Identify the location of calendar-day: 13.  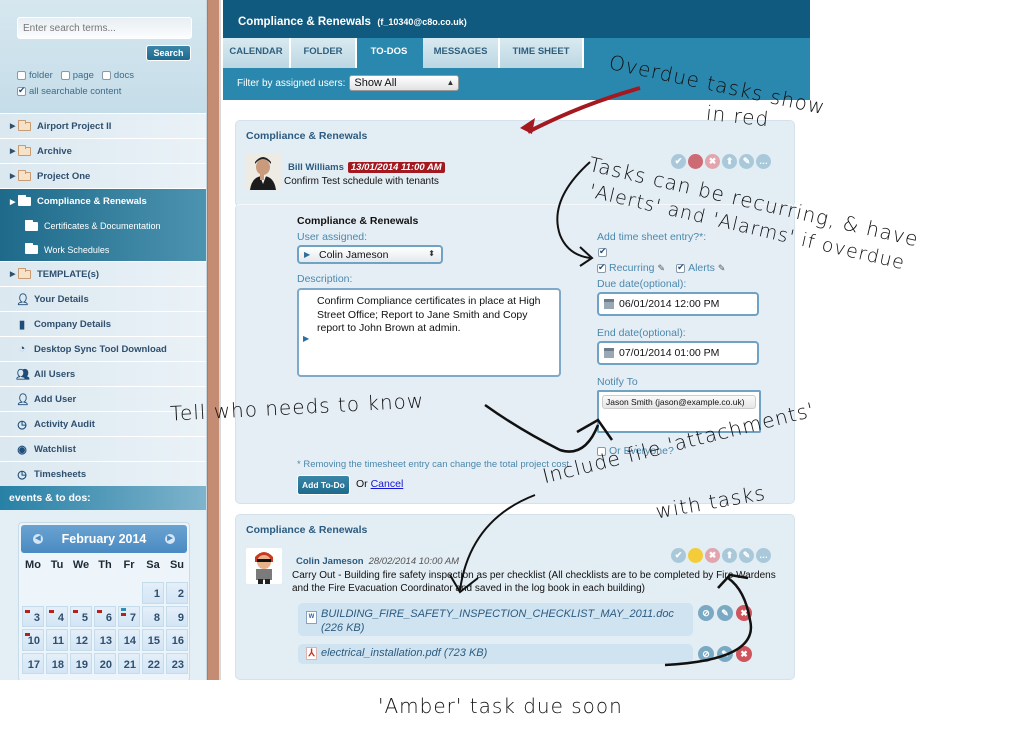
(105, 640).